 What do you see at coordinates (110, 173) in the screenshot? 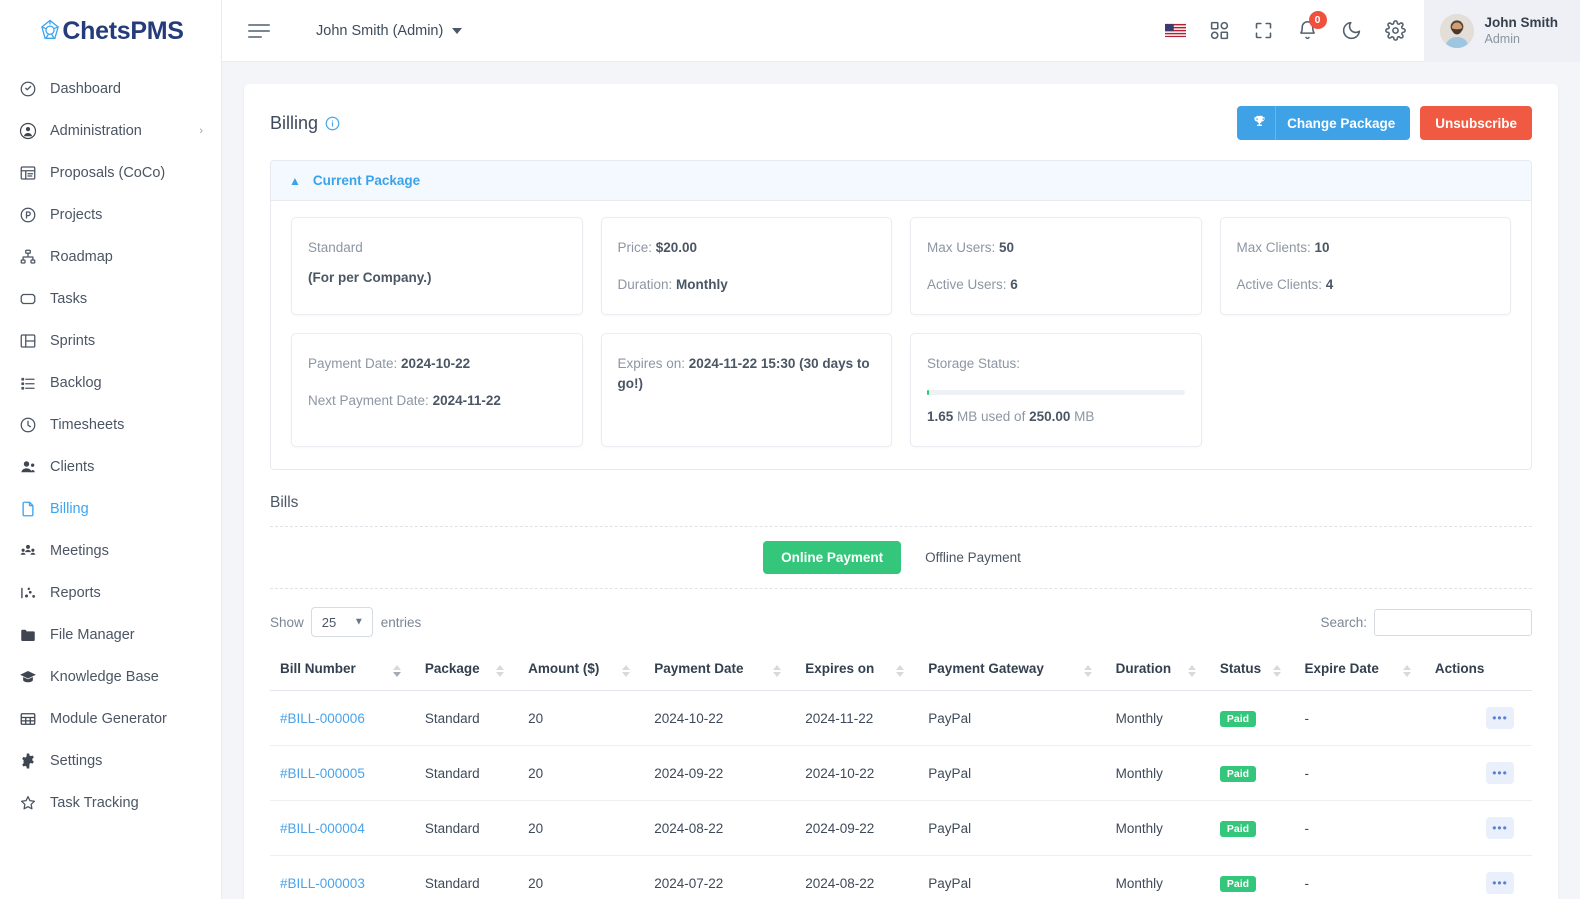
I see `sidebar-item-proposals-coco: Proposals (CoCo)` at bounding box center [110, 173].